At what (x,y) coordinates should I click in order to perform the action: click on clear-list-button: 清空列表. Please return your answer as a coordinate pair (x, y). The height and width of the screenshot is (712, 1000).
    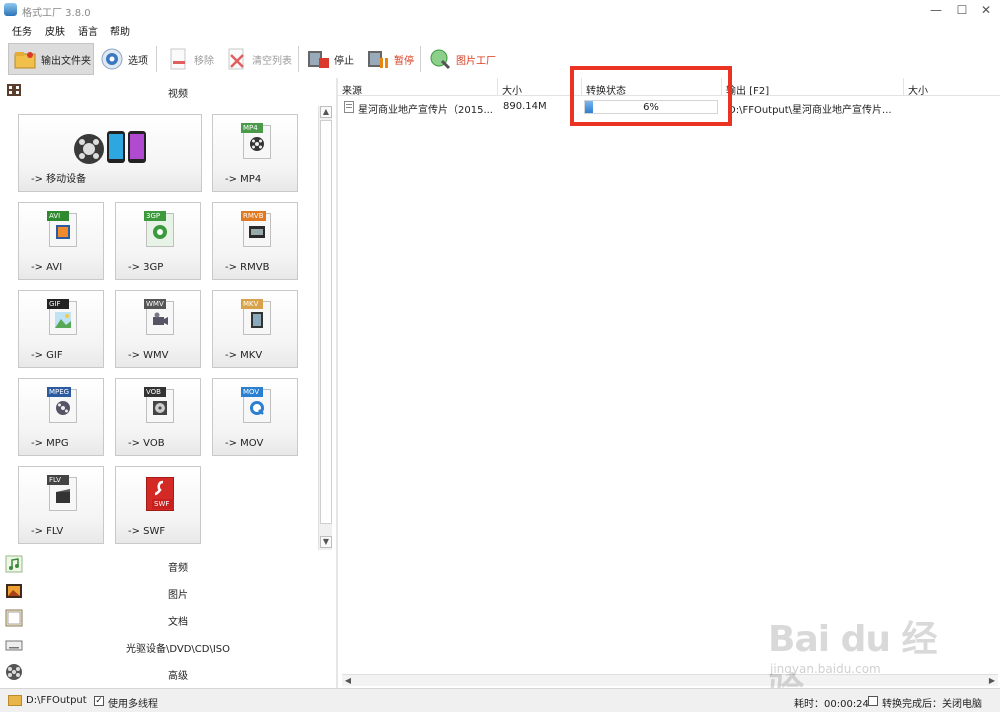
    Looking at the image, I should click on (257, 59).